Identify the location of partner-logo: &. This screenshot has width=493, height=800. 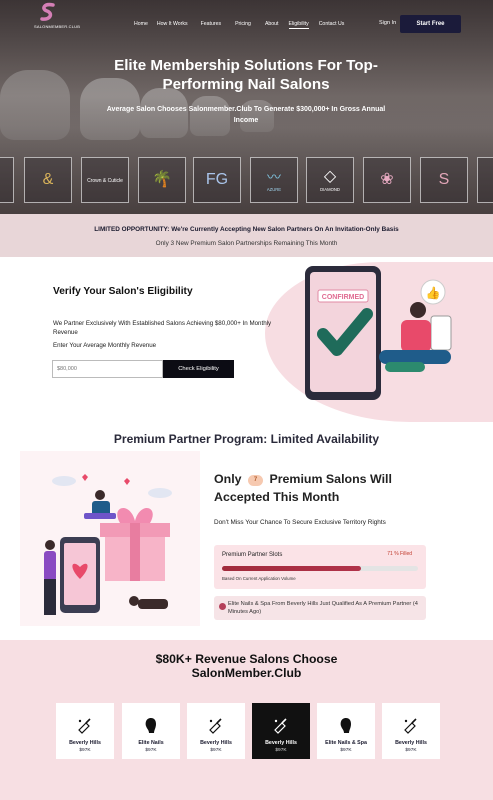
(48, 180).